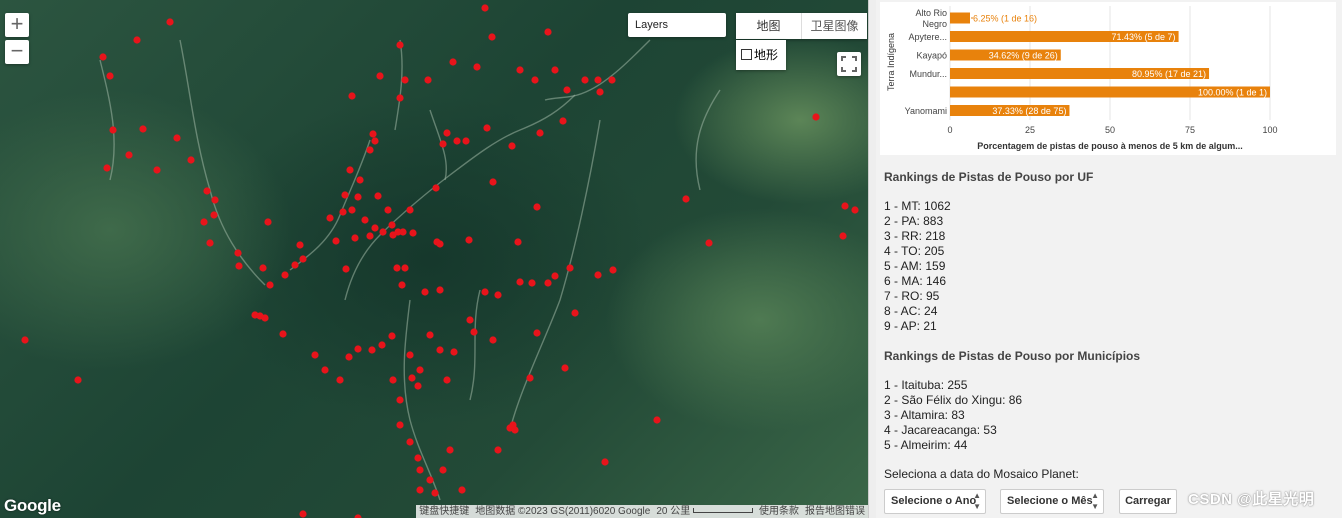 Image resolution: width=1342 pixels, height=518 pixels. Describe the element at coordinates (677, 25) in the screenshot. I see `layers-control: Layers` at that location.